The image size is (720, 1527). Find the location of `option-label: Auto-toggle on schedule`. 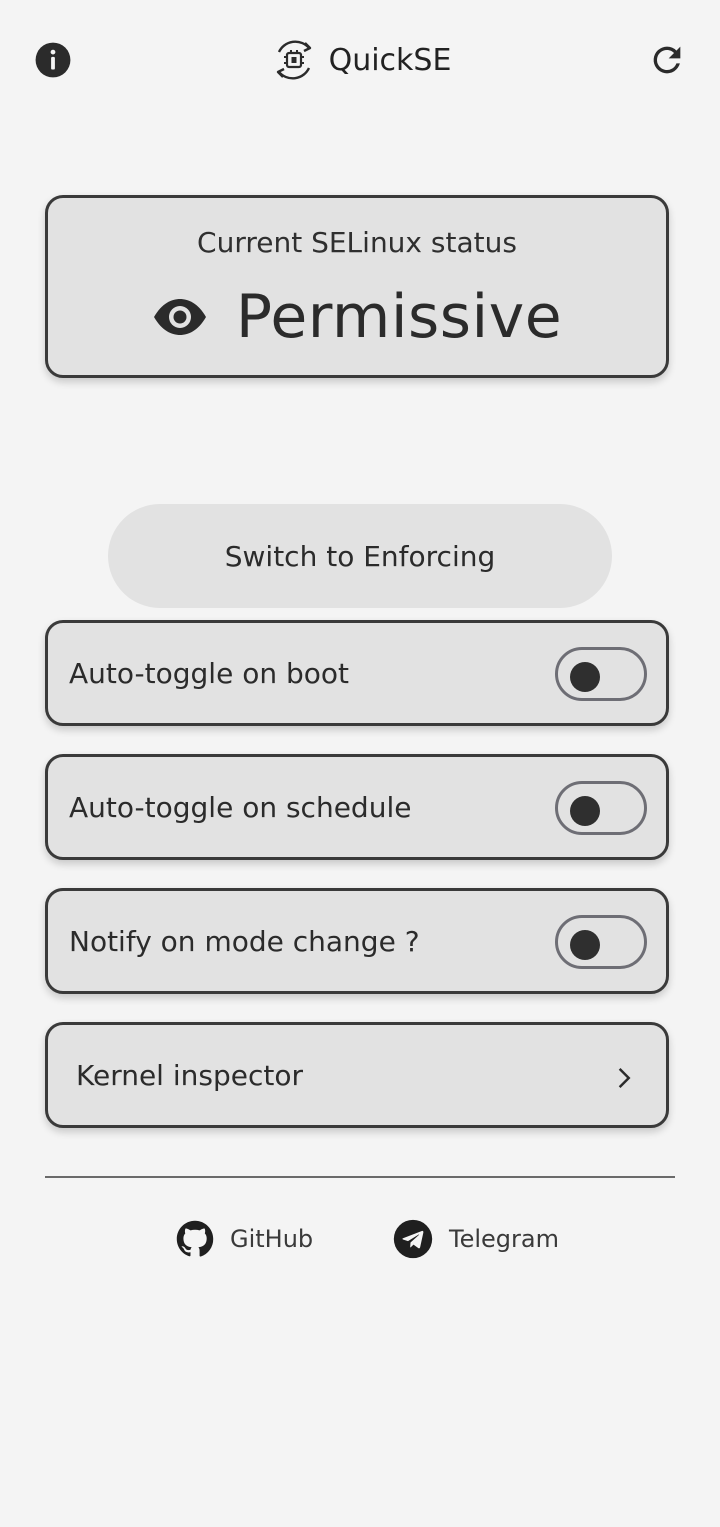

option-label: Auto-toggle on schedule is located at coordinates (240, 807).